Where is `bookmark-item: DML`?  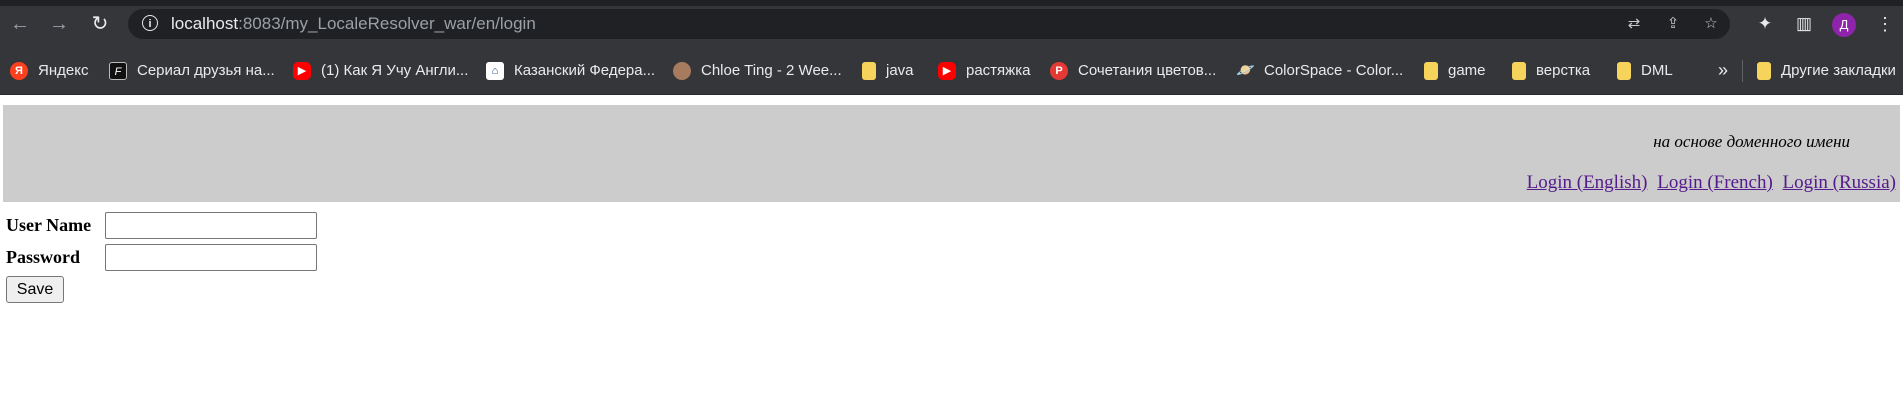
bookmark-item: DML is located at coordinates (1645, 71).